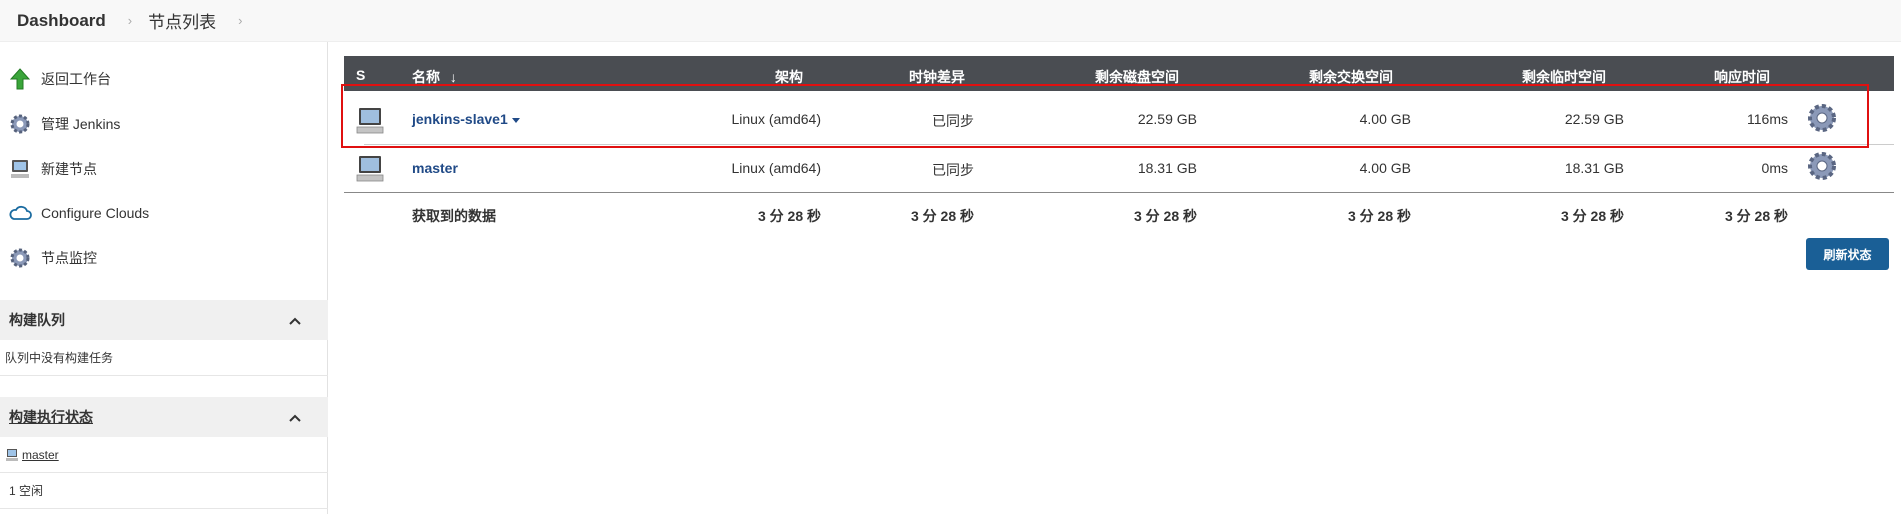 The height and width of the screenshot is (514, 1901). I want to click on node-name-link: master, so click(435, 168).